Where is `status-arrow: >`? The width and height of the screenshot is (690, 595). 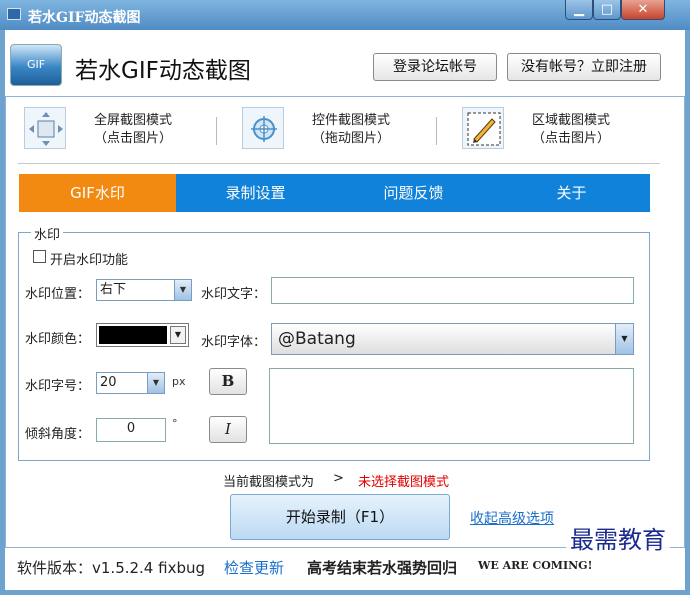
status-arrow: > is located at coordinates (338, 478).